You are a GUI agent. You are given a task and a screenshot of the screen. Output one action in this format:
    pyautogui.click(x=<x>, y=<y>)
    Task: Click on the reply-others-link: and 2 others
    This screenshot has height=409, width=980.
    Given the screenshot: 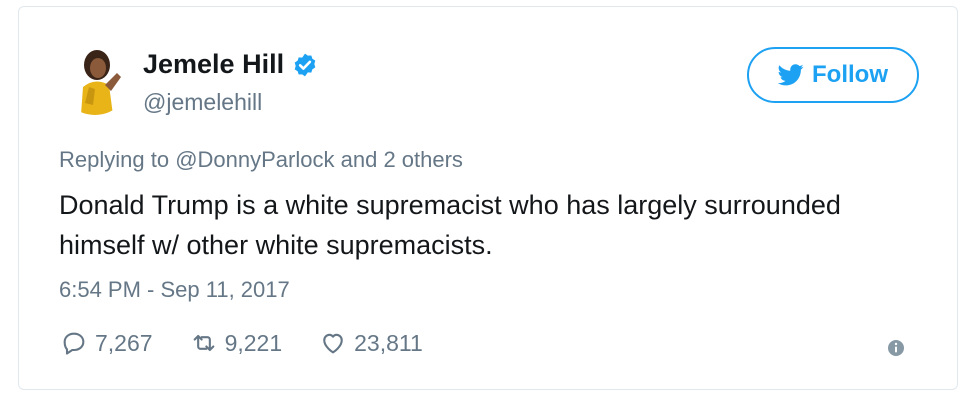 What is the action you would take?
    pyautogui.click(x=402, y=159)
    